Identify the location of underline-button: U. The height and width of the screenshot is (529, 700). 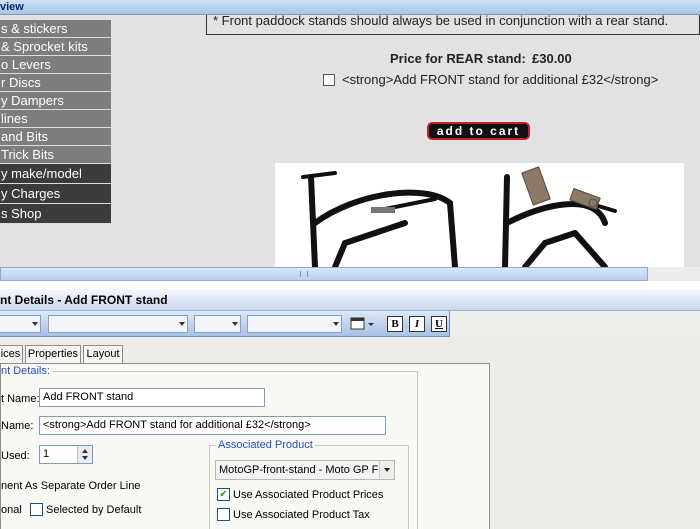
(439, 324).